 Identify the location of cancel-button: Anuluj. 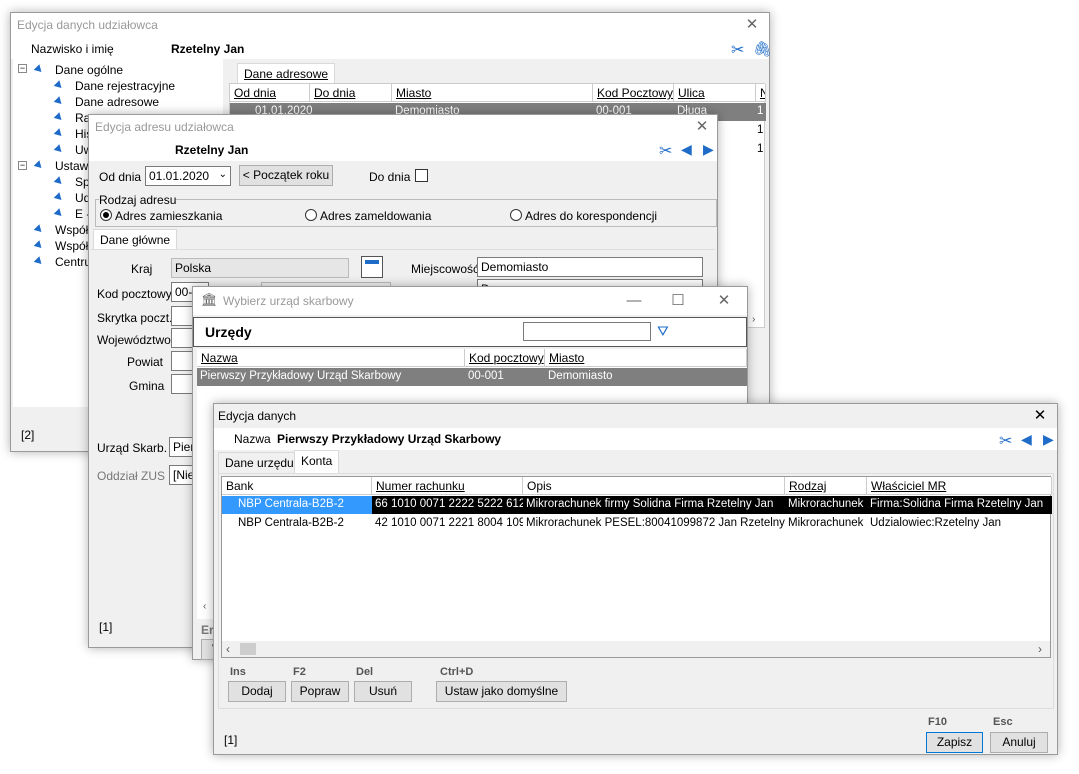
(1019, 742).